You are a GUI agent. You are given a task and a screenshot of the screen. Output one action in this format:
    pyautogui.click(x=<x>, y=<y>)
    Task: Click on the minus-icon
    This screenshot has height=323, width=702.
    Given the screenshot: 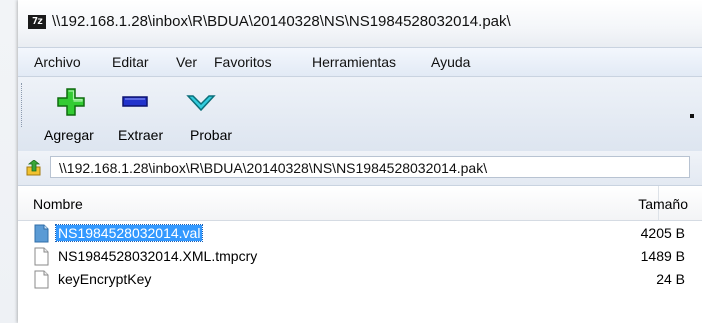 What is the action you would take?
    pyautogui.click(x=135, y=101)
    